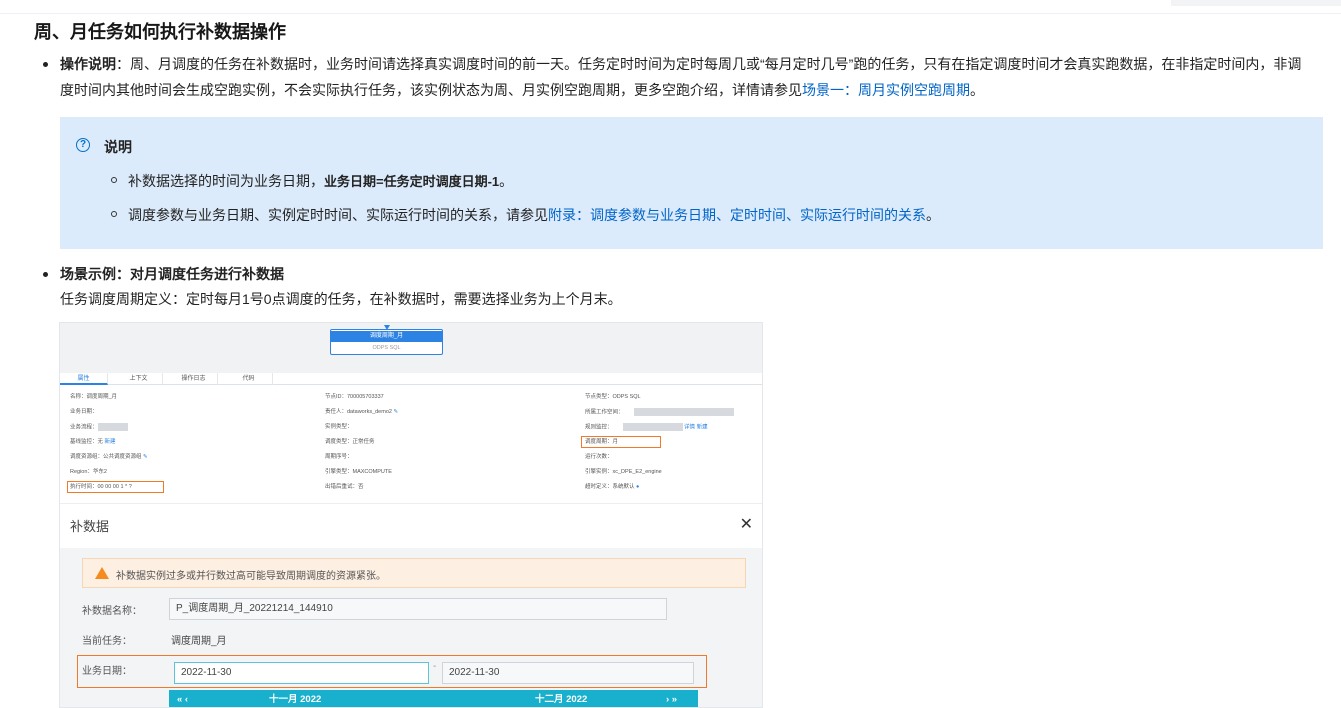  I want to click on scenario-label: 场景示例：对月调度任务进行补数据, so click(172, 274).